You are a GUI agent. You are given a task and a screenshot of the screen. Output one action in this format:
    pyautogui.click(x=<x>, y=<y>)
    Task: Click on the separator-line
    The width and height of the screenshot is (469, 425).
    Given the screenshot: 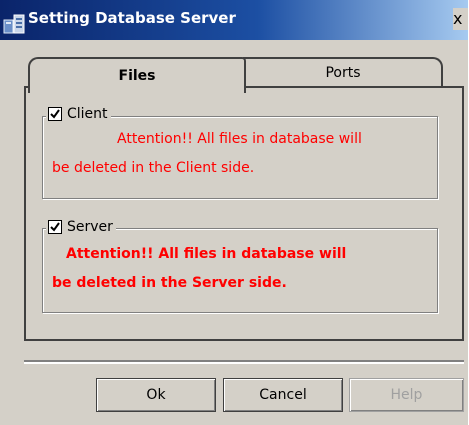 What is the action you would take?
    pyautogui.click(x=244, y=362)
    